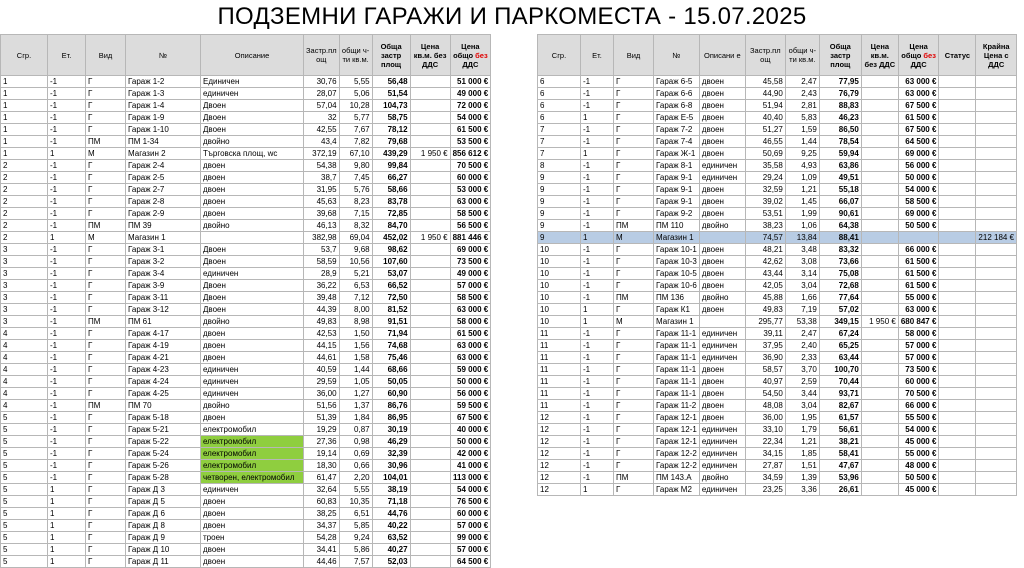  What do you see at coordinates (840, 297) in the screenshot?
I see `right-cell: 77,64` at bounding box center [840, 297].